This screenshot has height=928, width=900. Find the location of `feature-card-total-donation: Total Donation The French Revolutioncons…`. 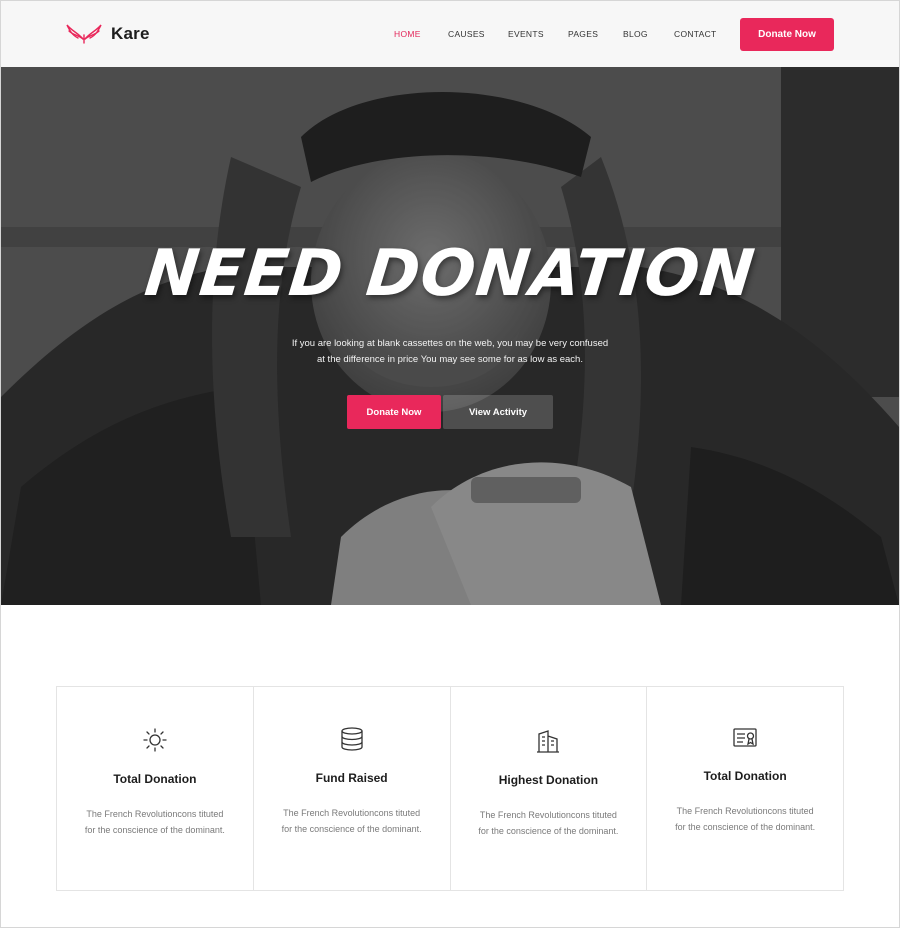

feature-card-total-donation: Total Donation The French Revolutioncons… is located at coordinates (155, 788).